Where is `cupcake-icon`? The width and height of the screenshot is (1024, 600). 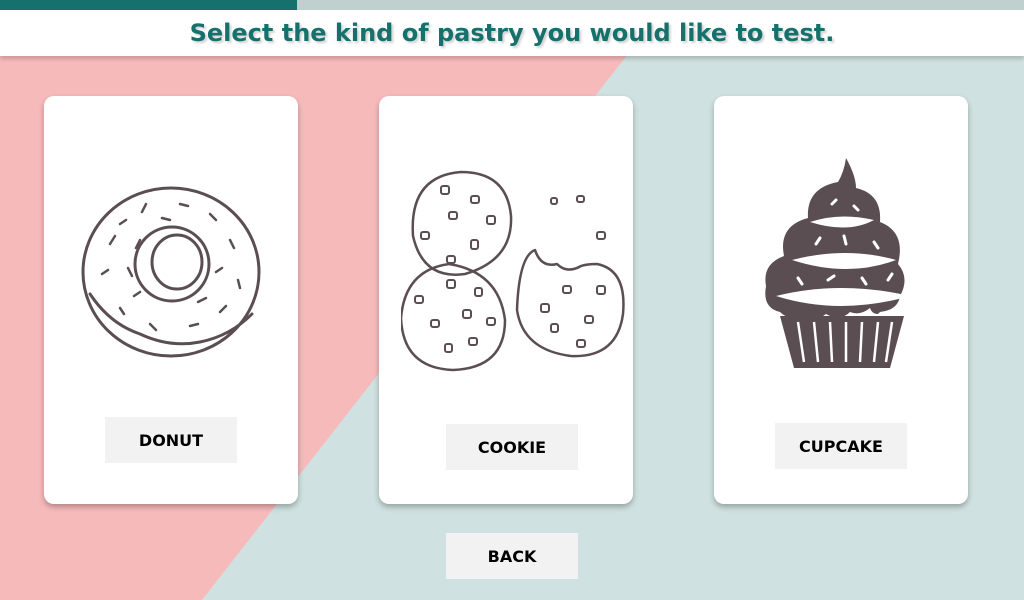 cupcake-icon is located at coordinates (837, 263).